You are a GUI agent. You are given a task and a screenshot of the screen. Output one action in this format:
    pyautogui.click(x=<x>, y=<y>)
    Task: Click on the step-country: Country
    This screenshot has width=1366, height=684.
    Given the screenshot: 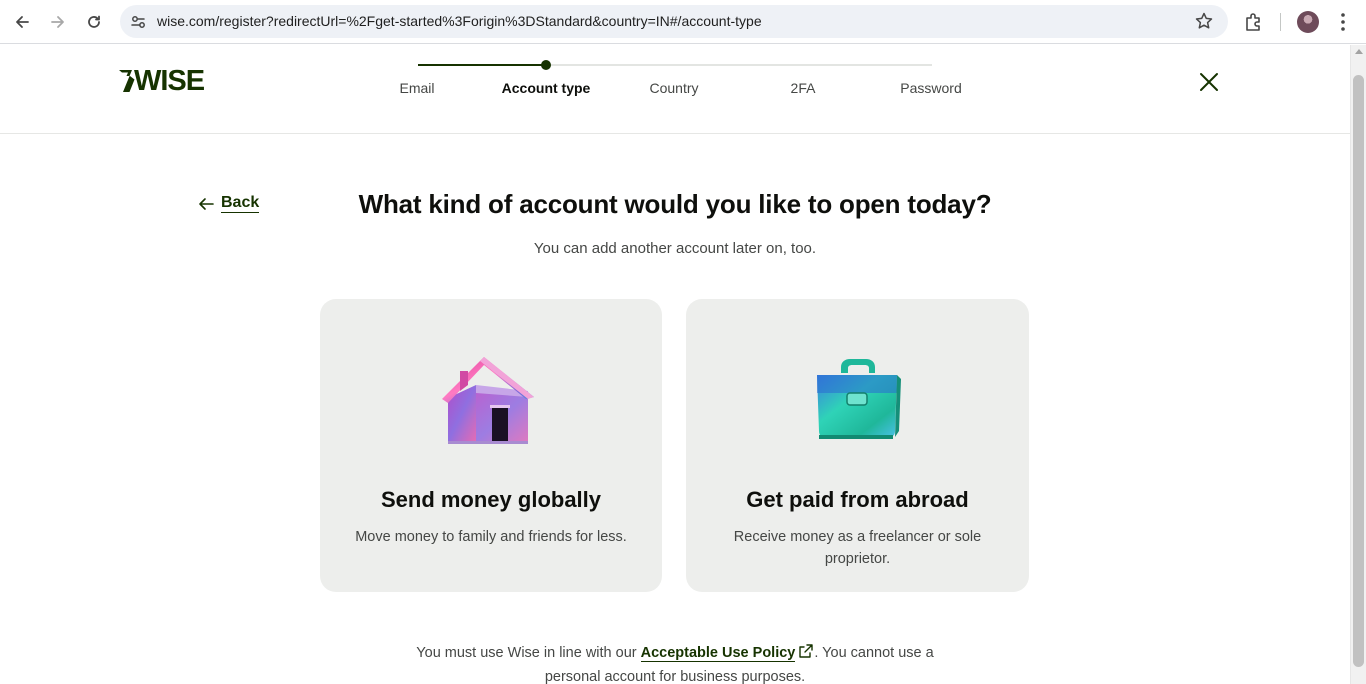 What is the action you would take?
    pyautogui.click(x=674, y=88)
    